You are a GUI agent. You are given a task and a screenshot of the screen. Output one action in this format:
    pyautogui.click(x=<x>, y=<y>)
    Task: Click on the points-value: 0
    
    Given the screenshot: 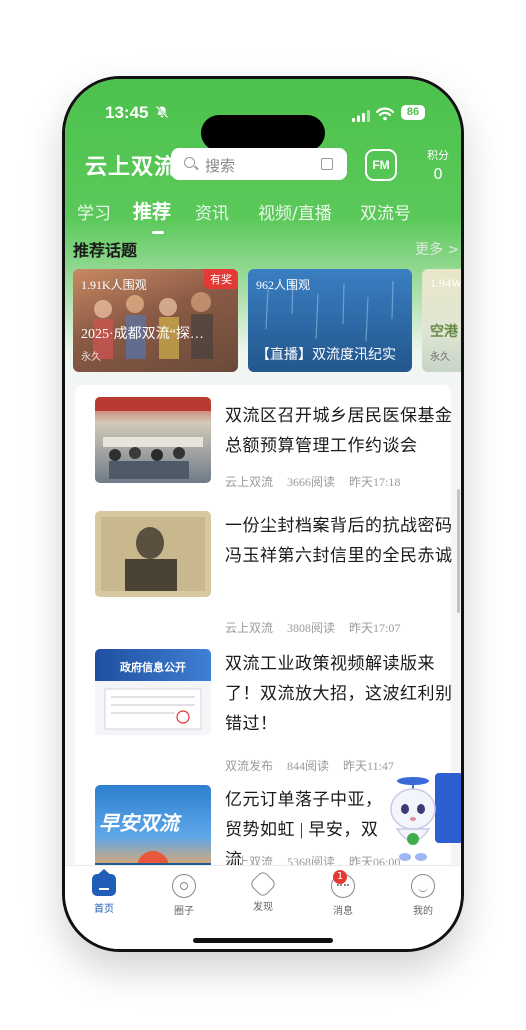 What is the action you would take?
    pyautogui.click(x=438, y=174)
    